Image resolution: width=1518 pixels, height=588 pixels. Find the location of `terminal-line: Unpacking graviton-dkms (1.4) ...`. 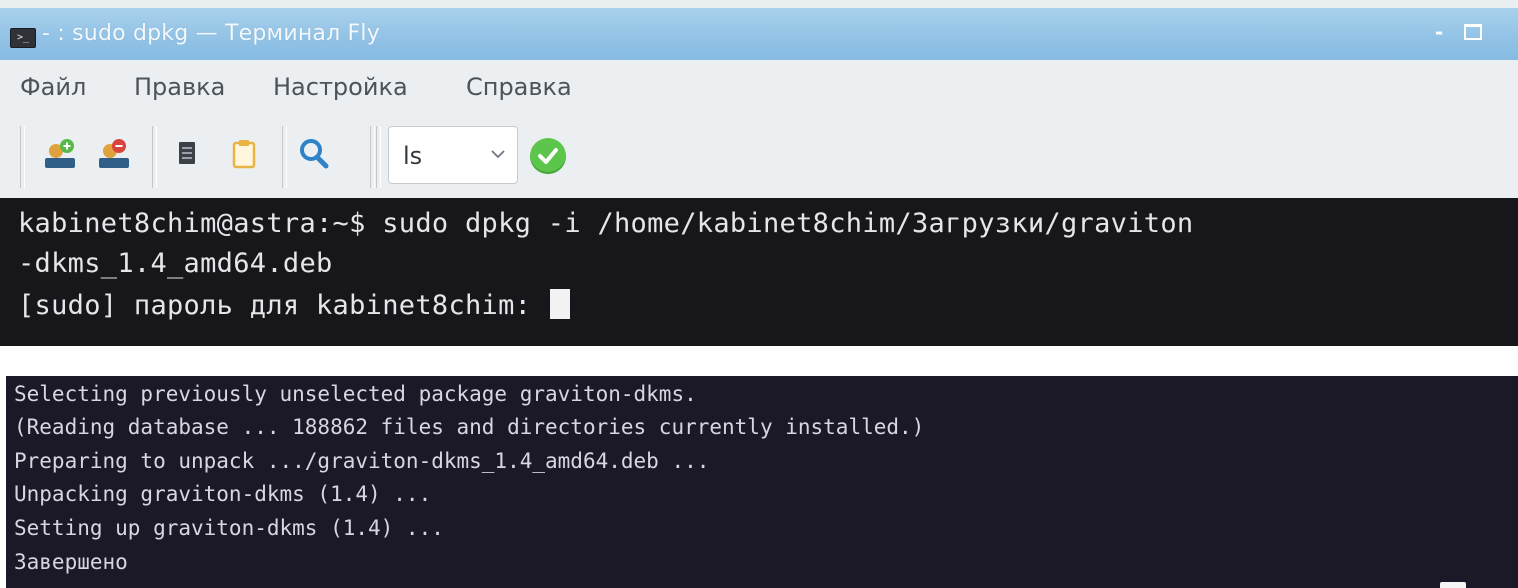

terminal-line: Unpacking graviton-dkms (1.4) ... is located at coordinates (223, 494).